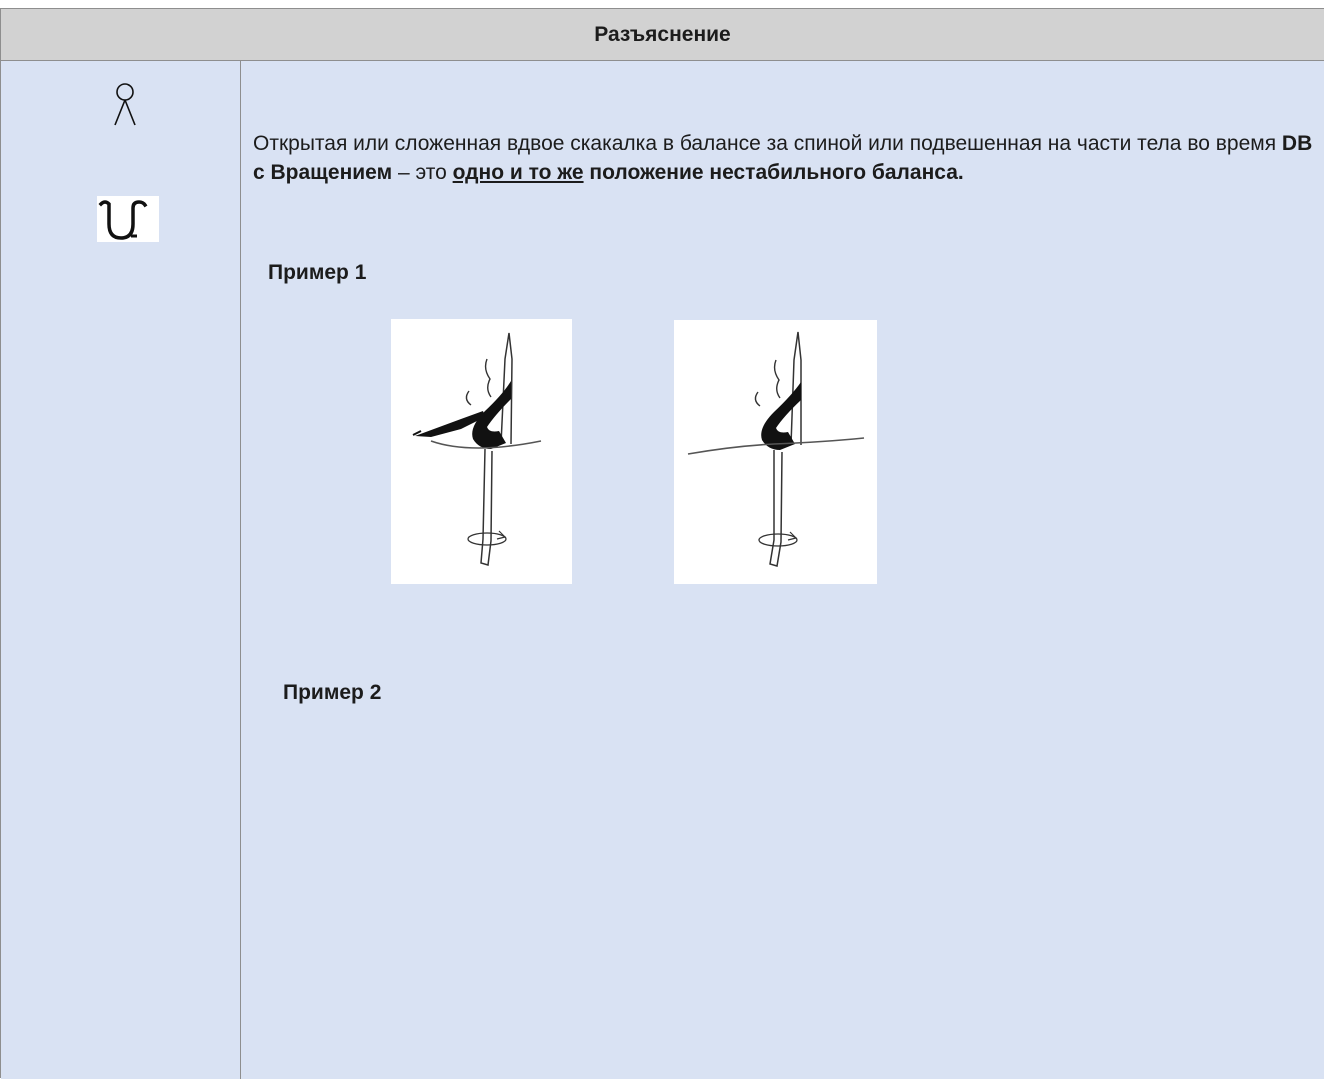 The image size is (1324, 1079). What do you see at coordinates (481, 451) in the screenshot?
I see `example-1-figure-a` at bounding box center [481, 451].